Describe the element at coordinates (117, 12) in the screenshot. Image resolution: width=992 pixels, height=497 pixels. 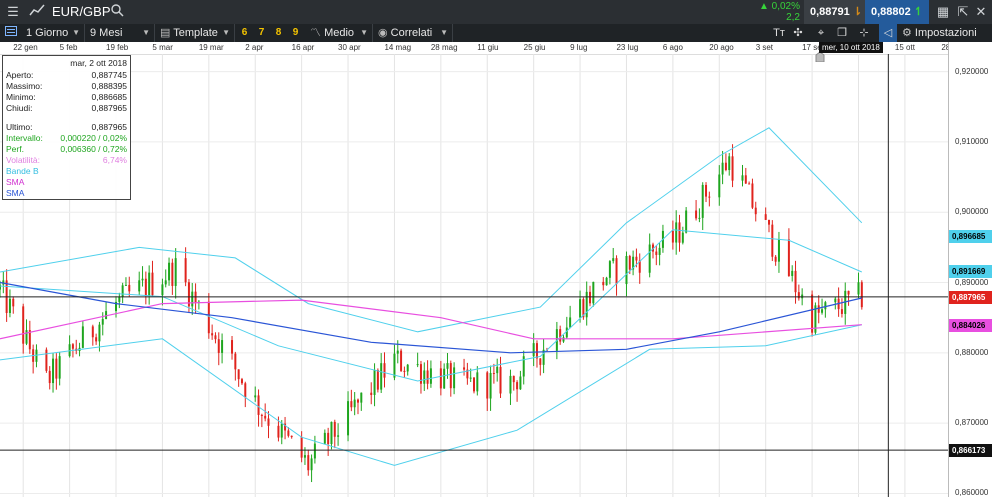
I see `search-icon` at that location.